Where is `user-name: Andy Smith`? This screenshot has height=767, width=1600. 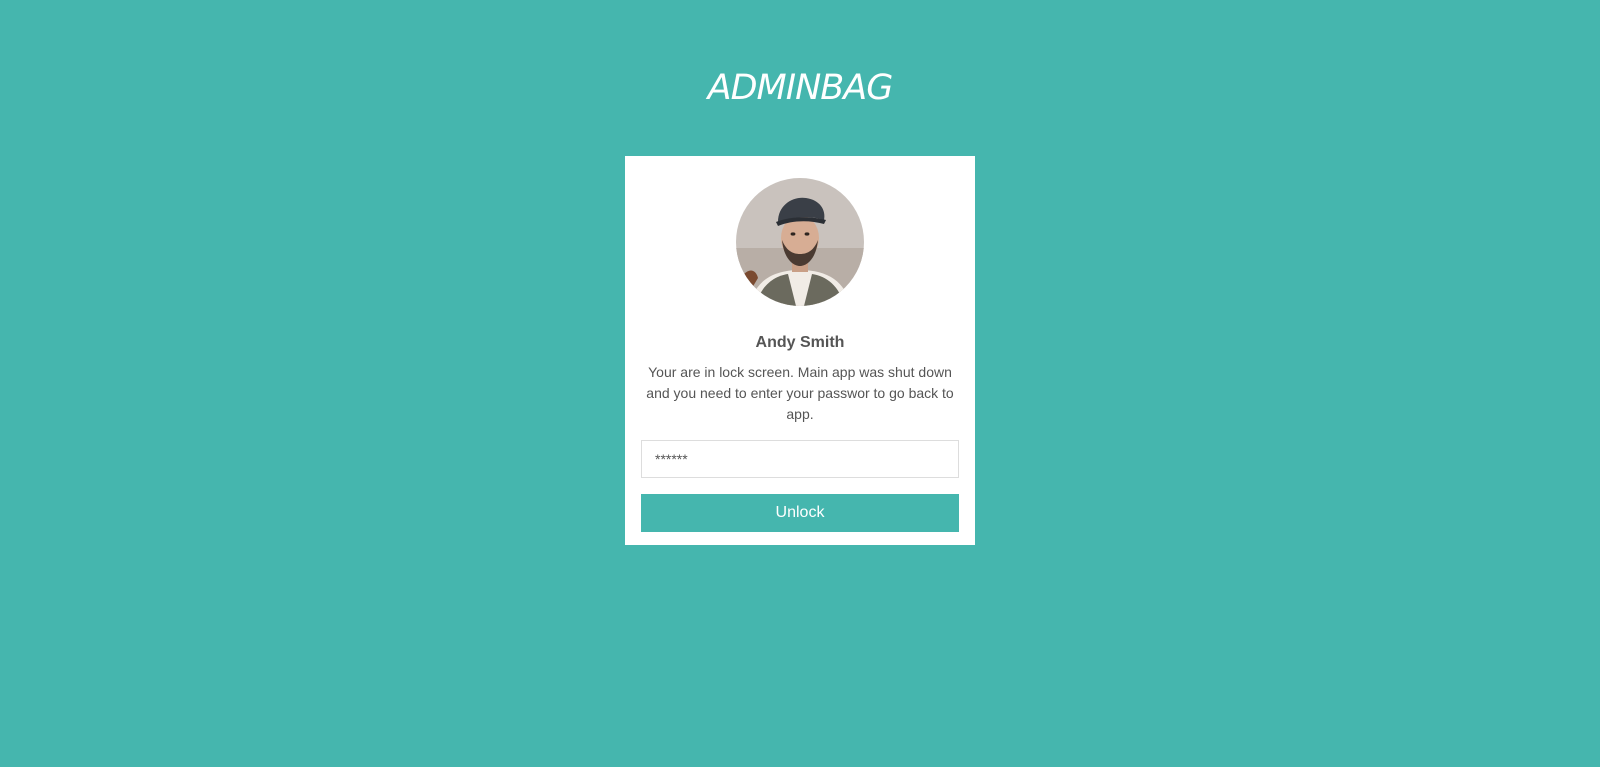
user-name: Andy Smith is located at coordinates (800, 342).